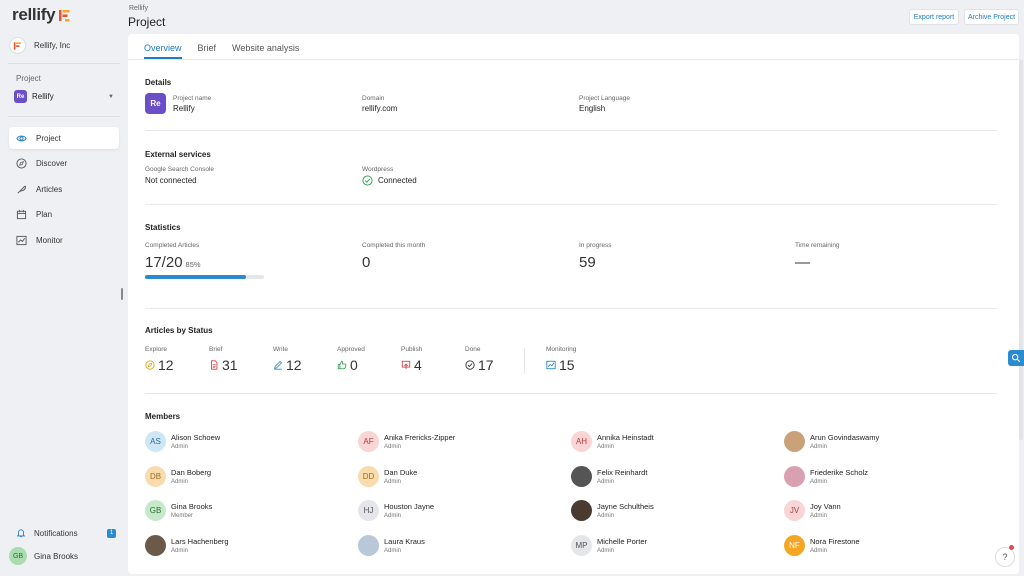 The height and width of the screenshot is (576, 1024). Describe the element at coordinates (604, 98) in the screenshot. I see `language-label: Project Language` at that location.